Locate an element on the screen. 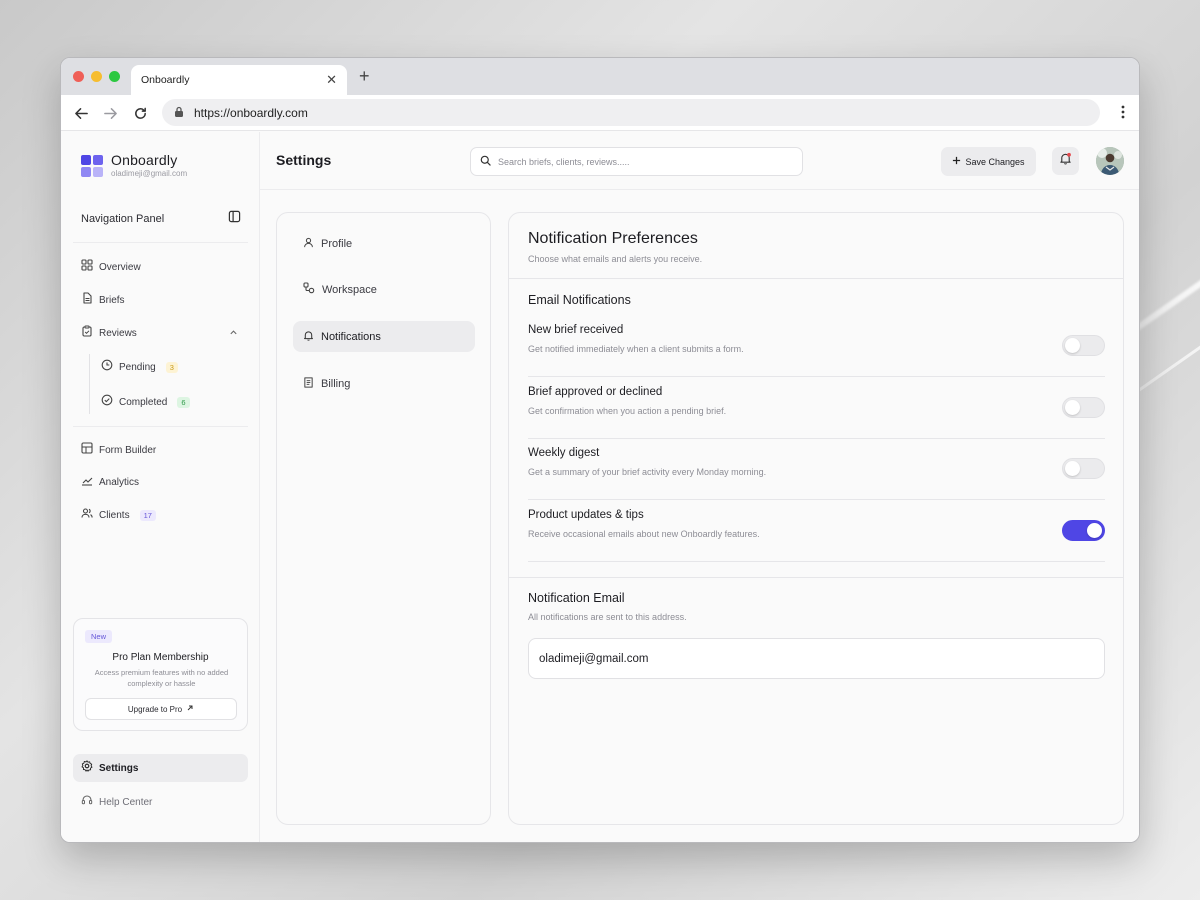  close-window-button is located at coordinates (78, 76).